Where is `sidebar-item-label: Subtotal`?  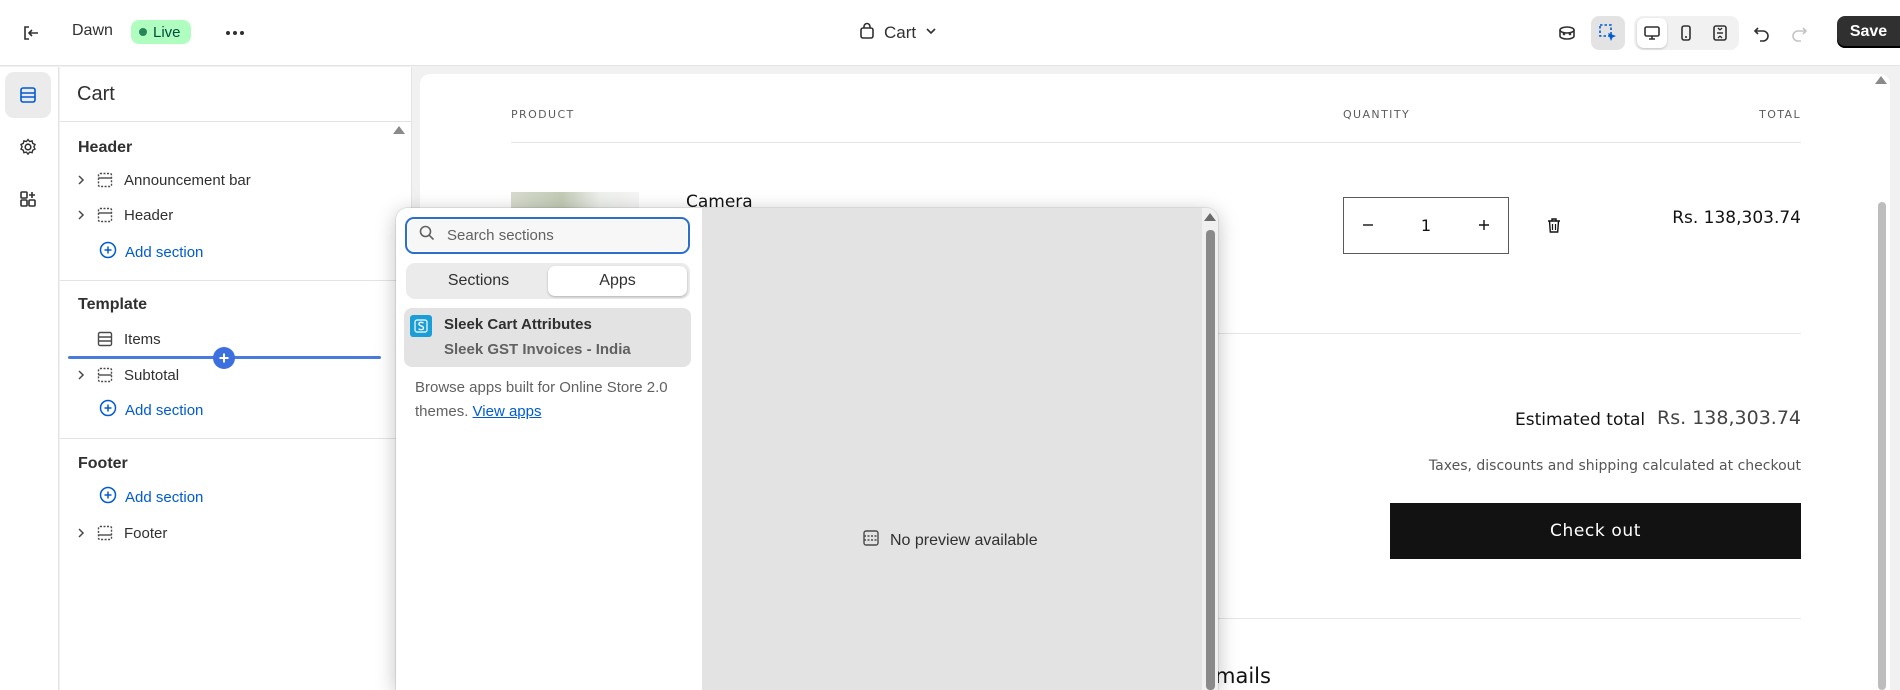 sidebar-item-label: Subtotal is located at coordinates (152, 375).